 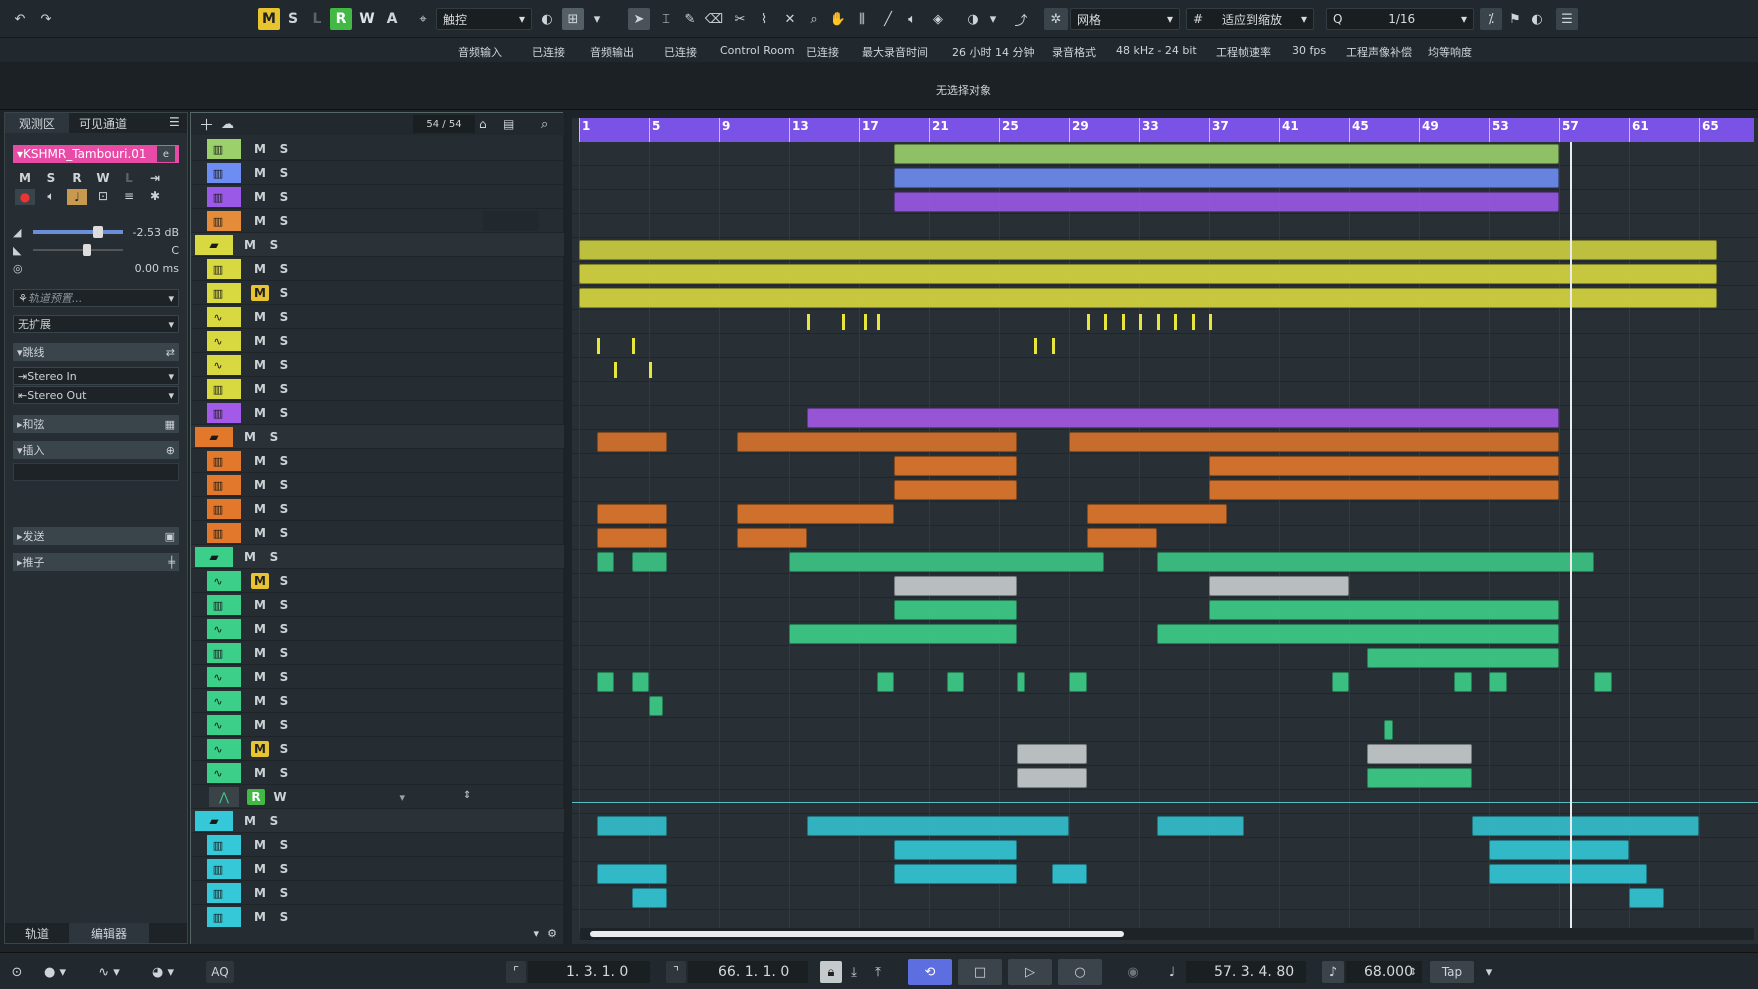 I want to click on edit-icon: ◐, so click(x=1537, y=19).